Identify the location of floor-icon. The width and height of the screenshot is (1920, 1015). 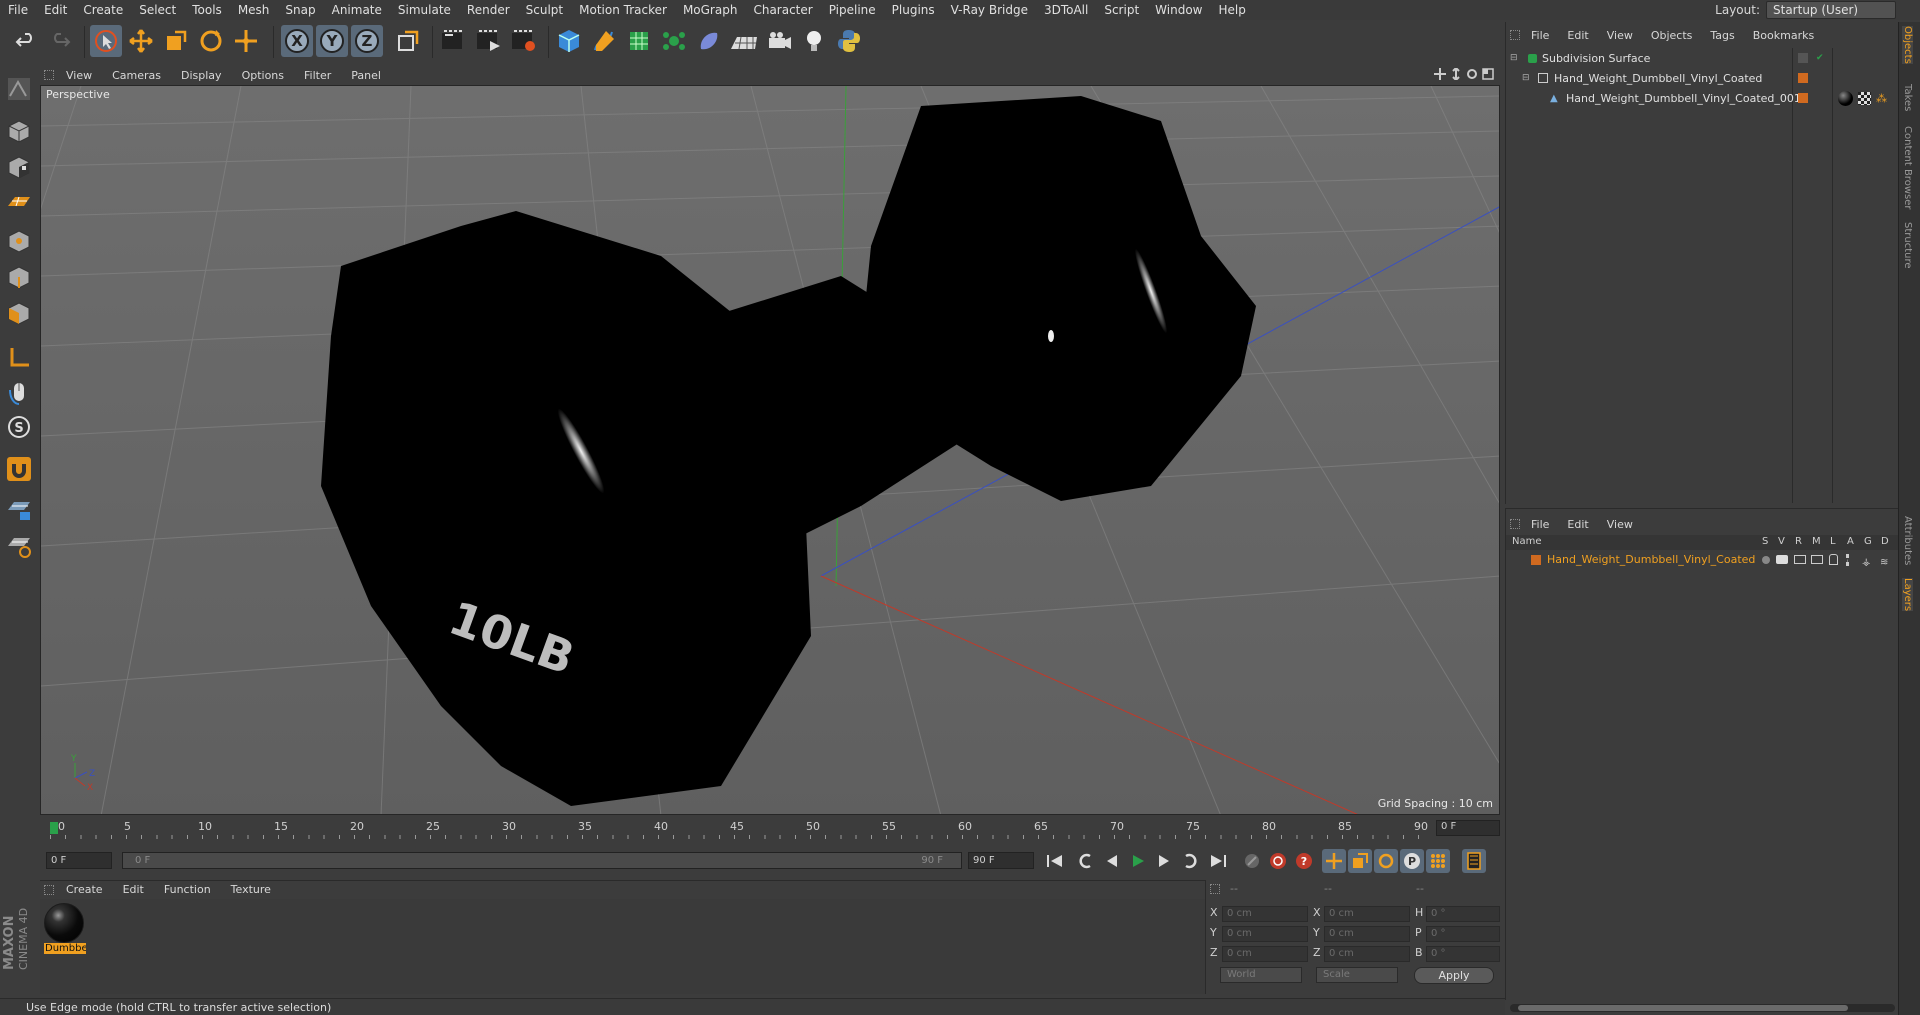
(744, 41).